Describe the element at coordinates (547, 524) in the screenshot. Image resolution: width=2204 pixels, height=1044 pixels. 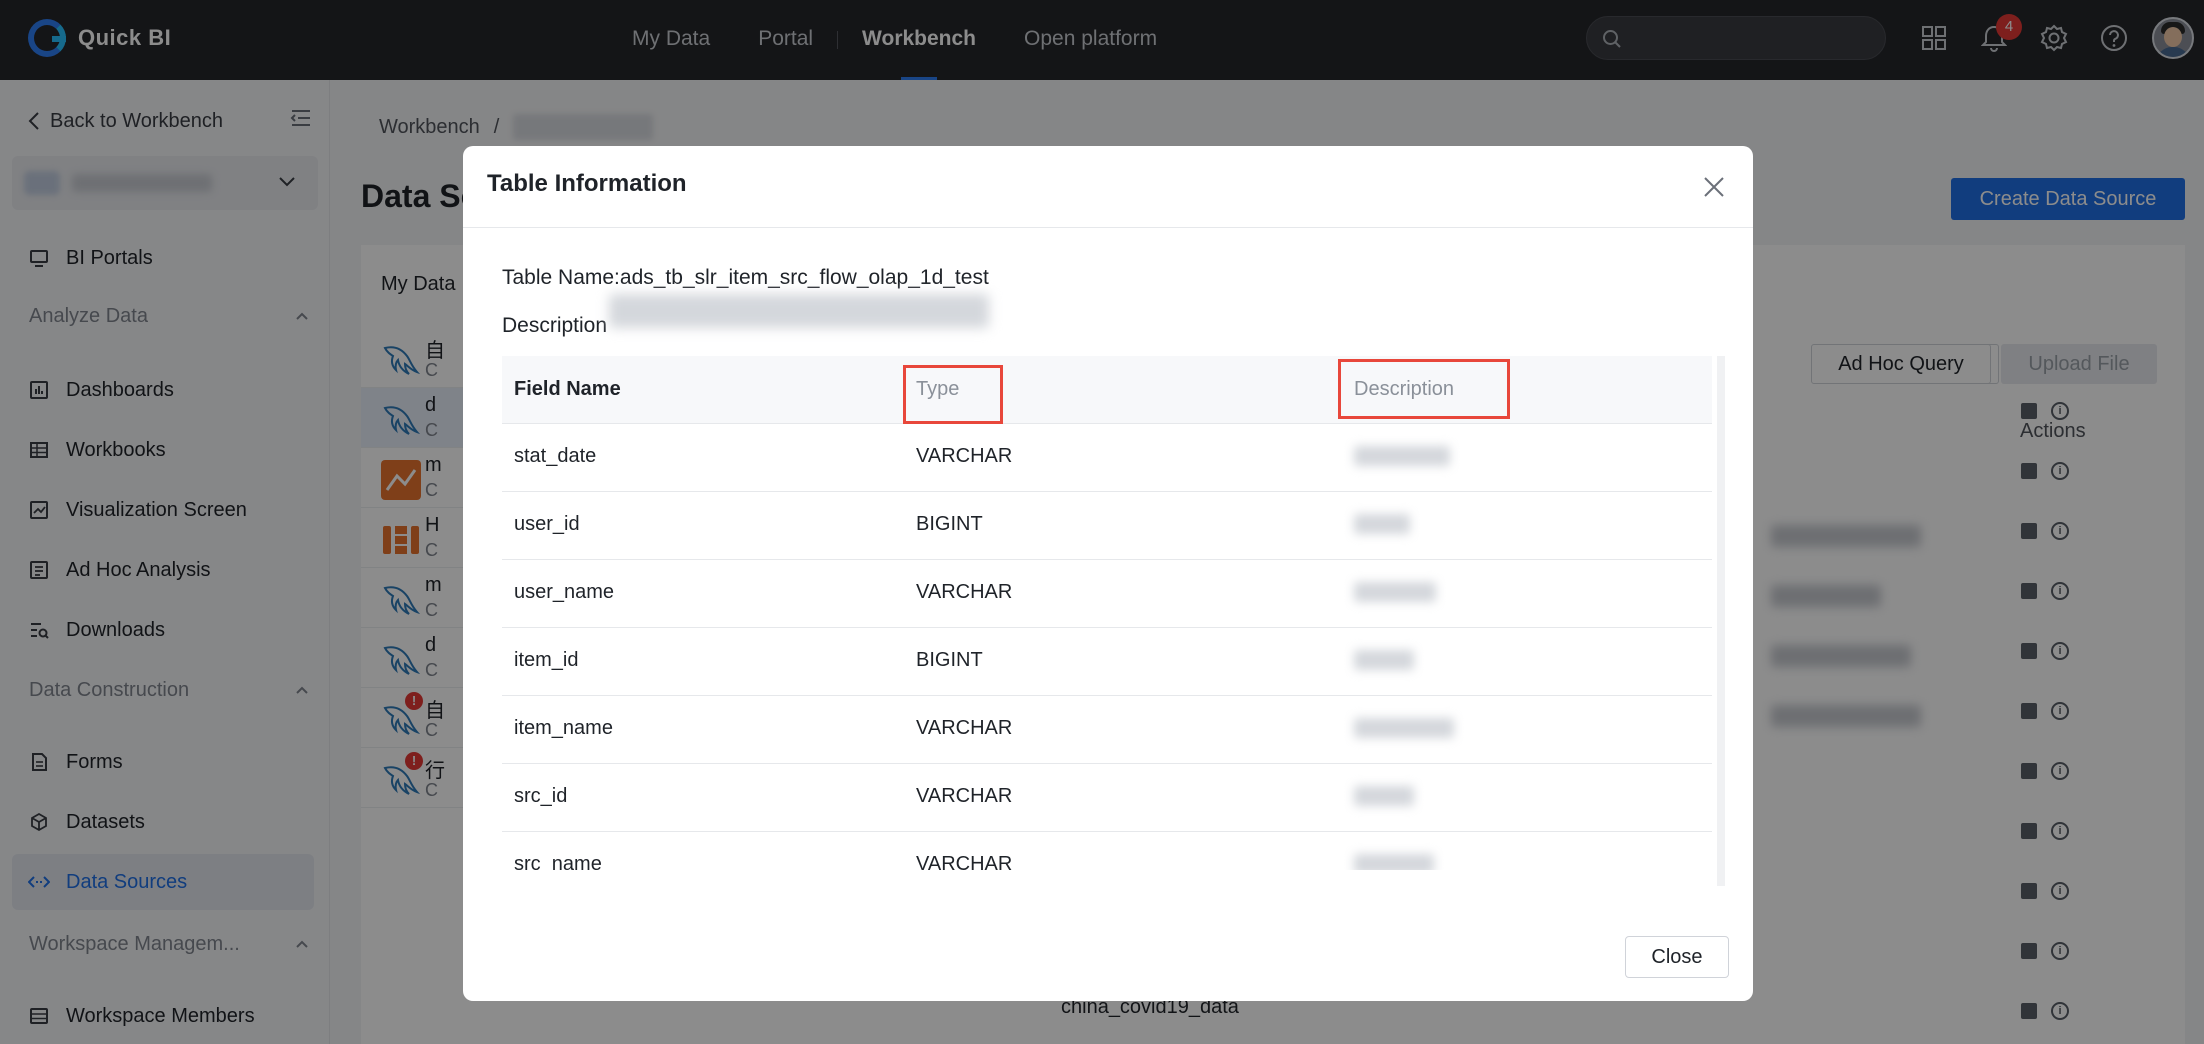
I see `field-name-cell: user_id` at that location.